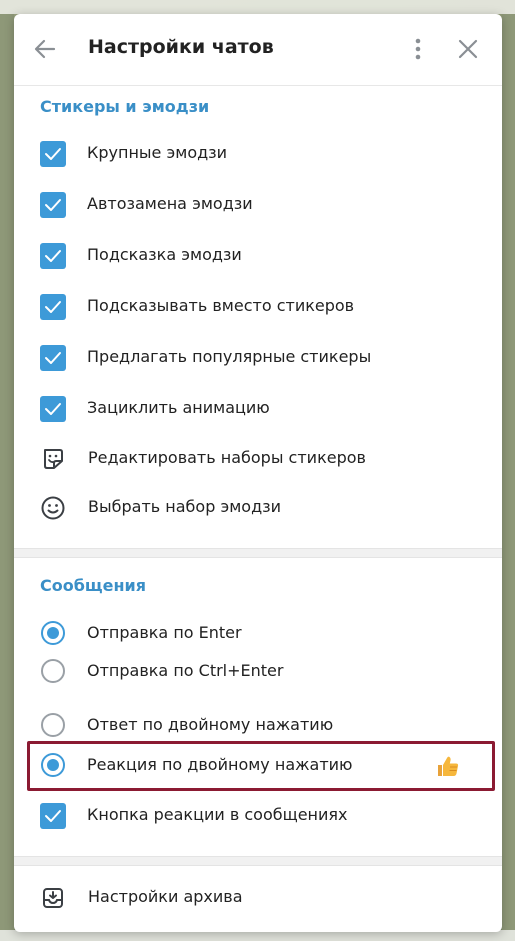  Describe the element at coordinates (257, 7) in the screenshot. I see `backdrop-top-strip` at that location.